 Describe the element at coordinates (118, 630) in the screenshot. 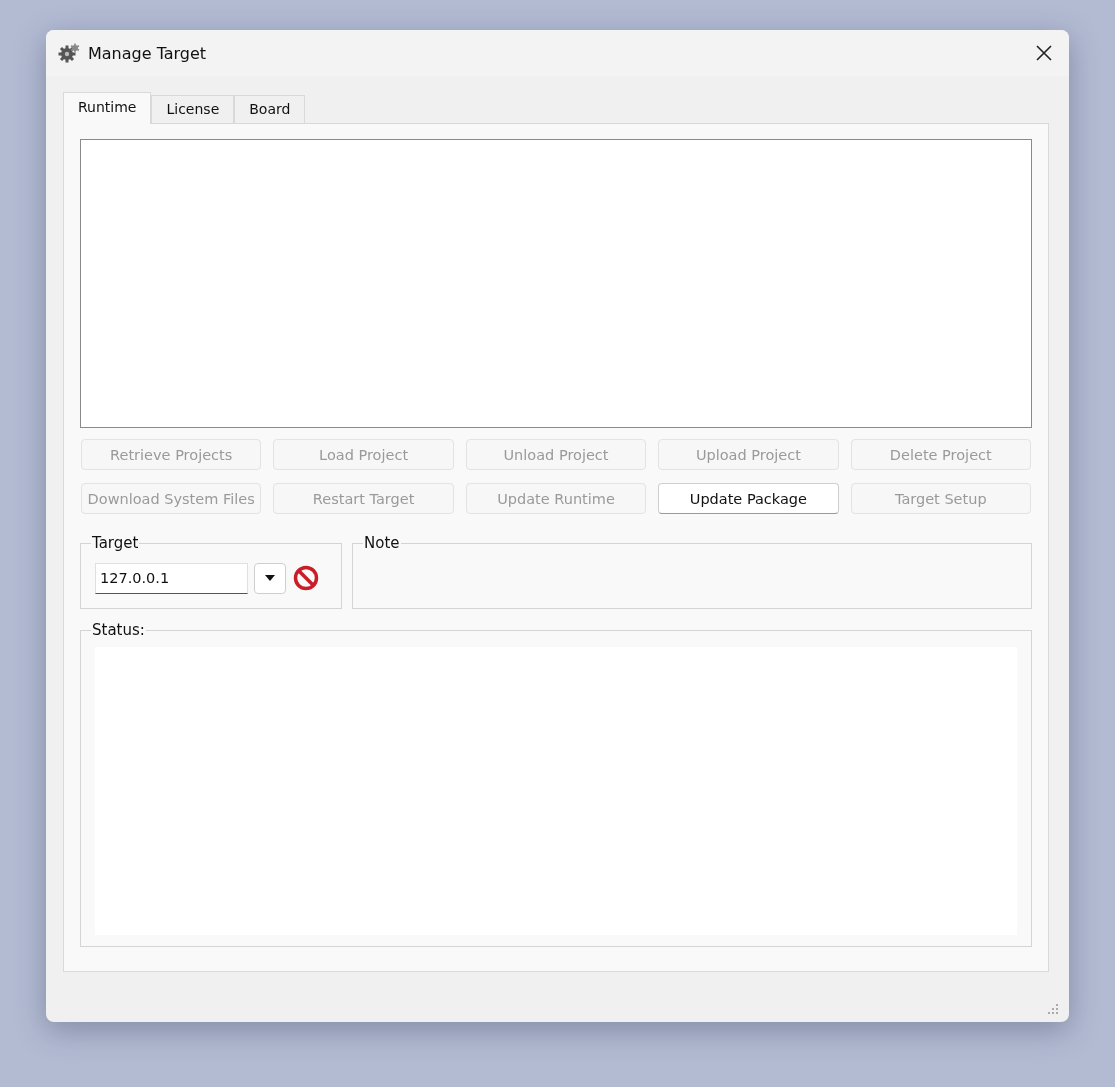

I see `group-title: Status:` at that location.